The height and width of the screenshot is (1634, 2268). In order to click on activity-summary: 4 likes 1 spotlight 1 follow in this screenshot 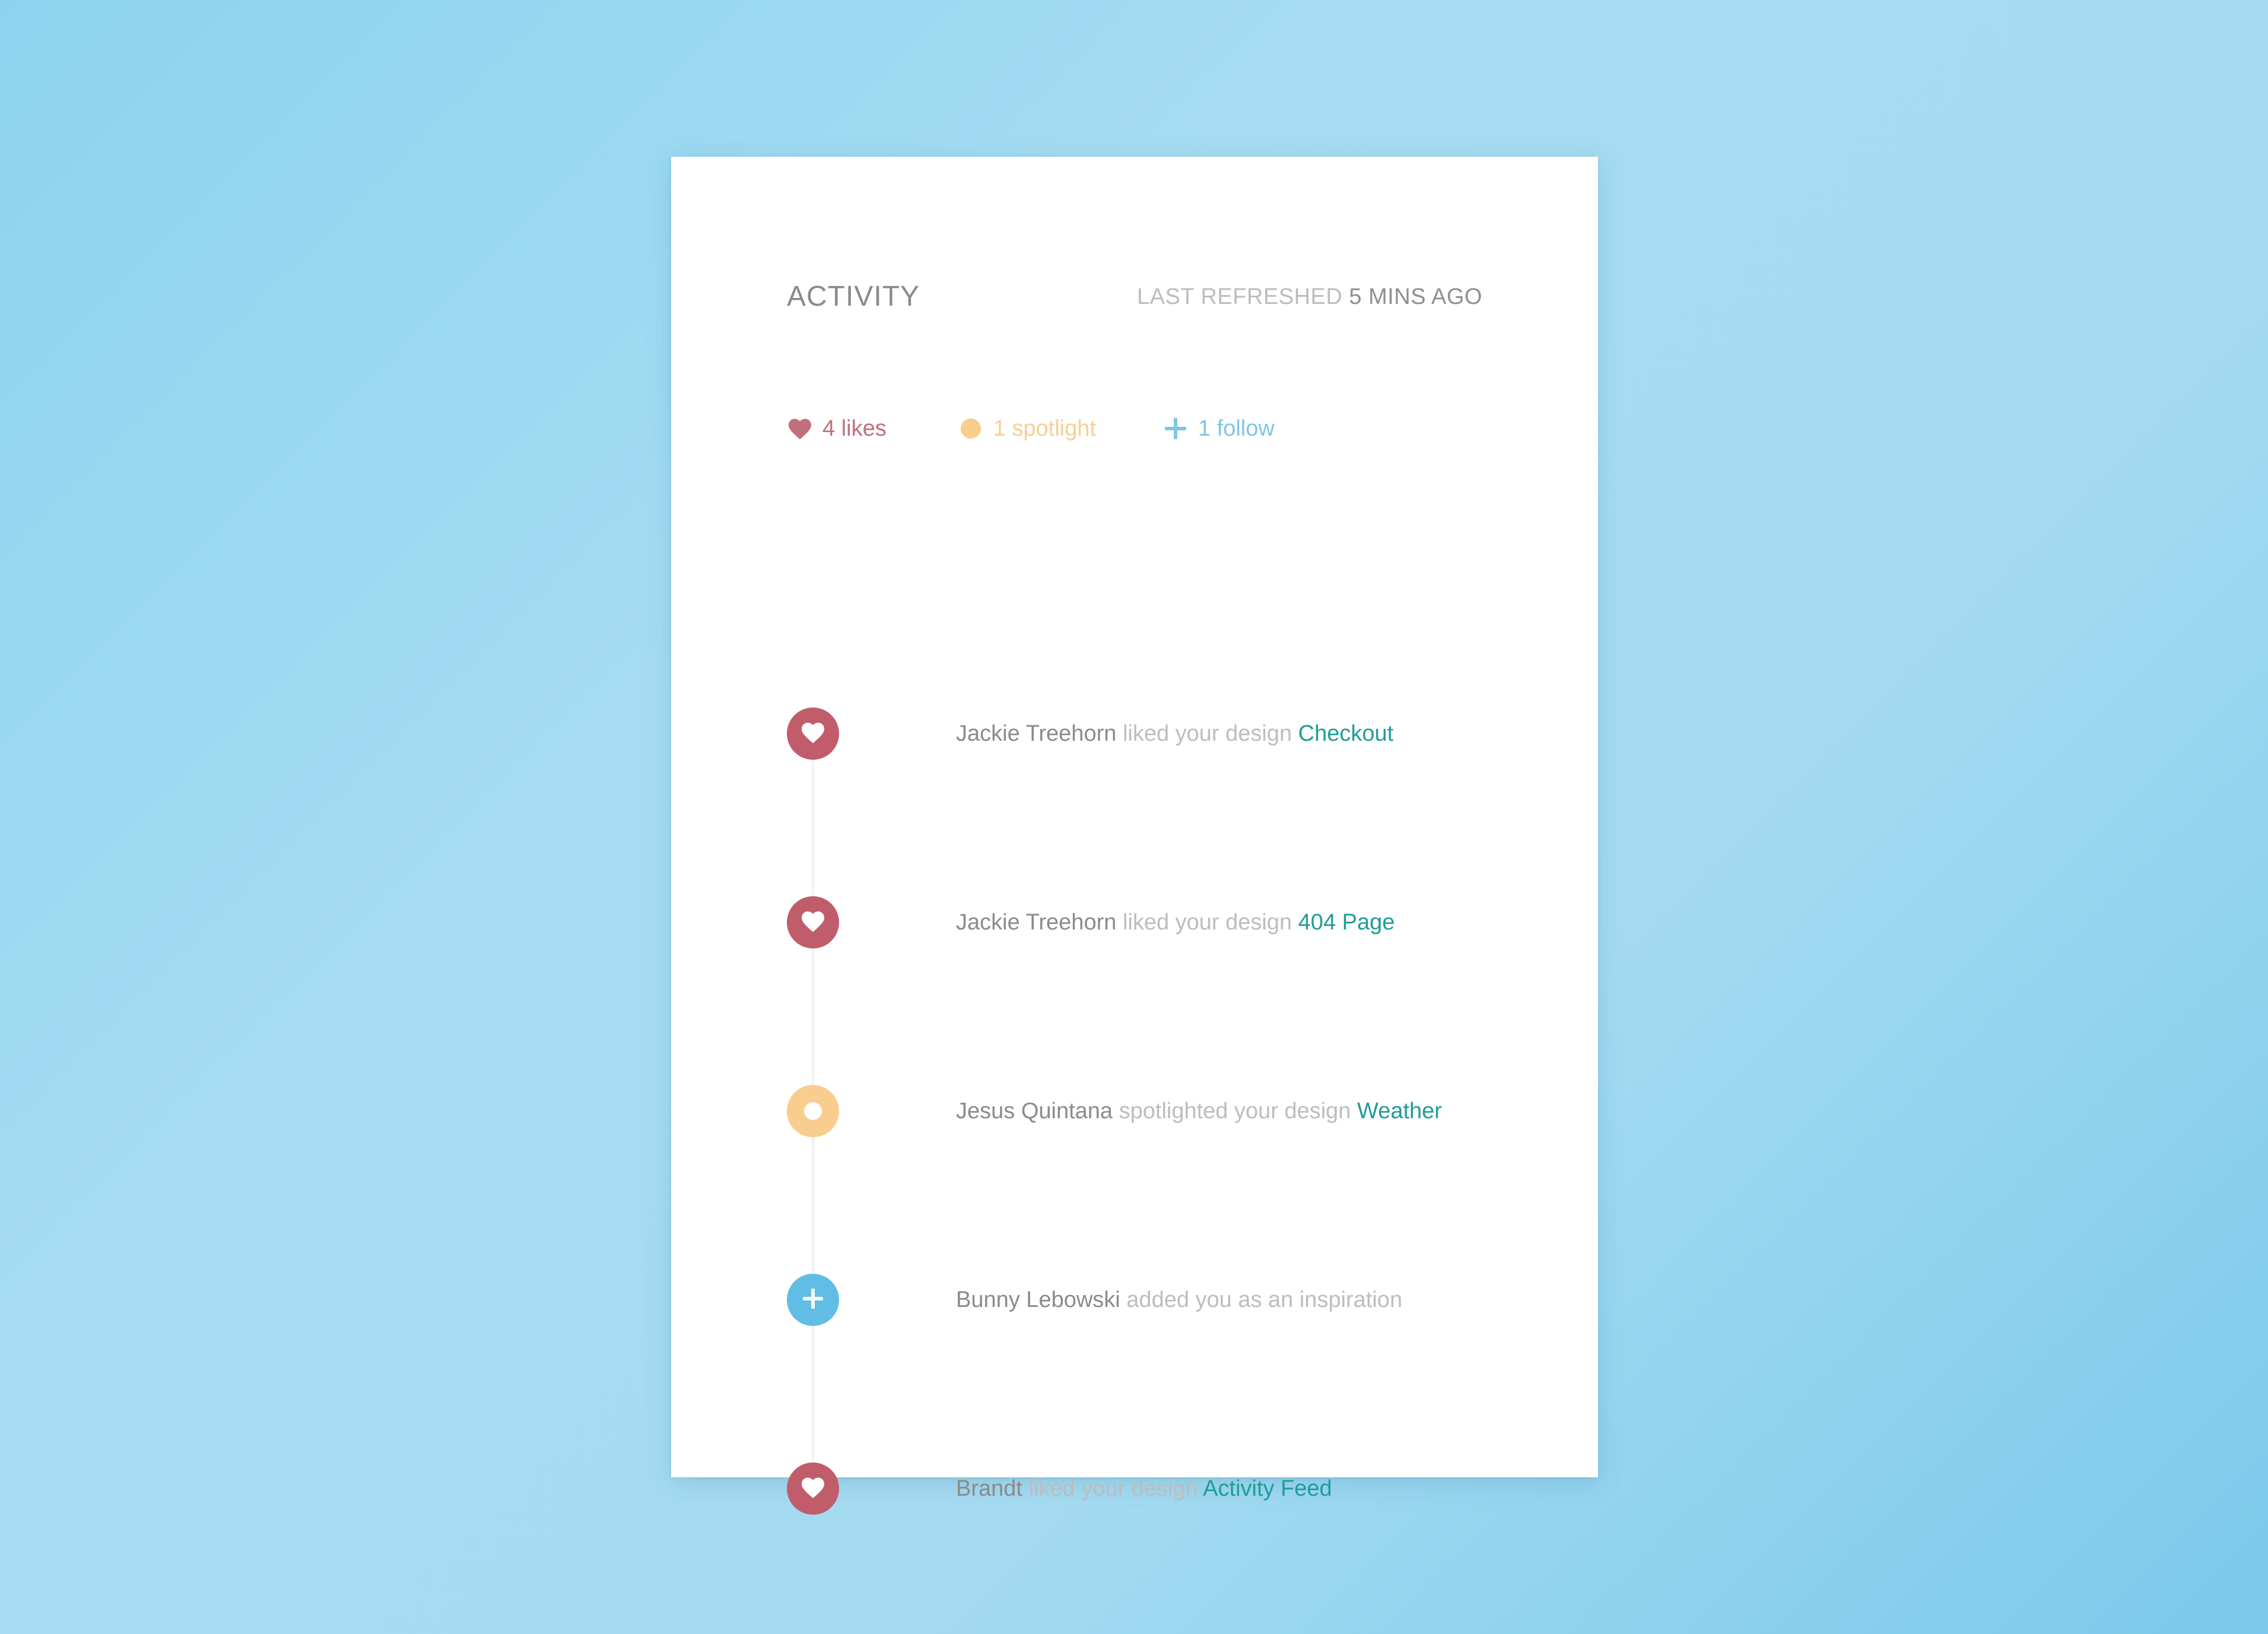, I will do `click(1031, 428)`.